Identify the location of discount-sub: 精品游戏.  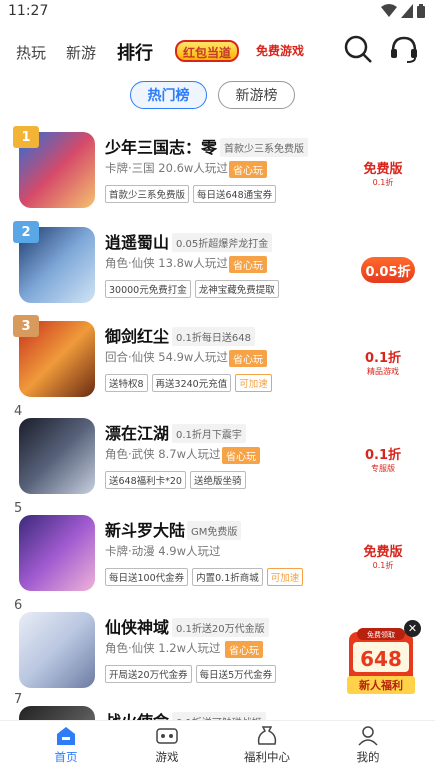
(383, 371).